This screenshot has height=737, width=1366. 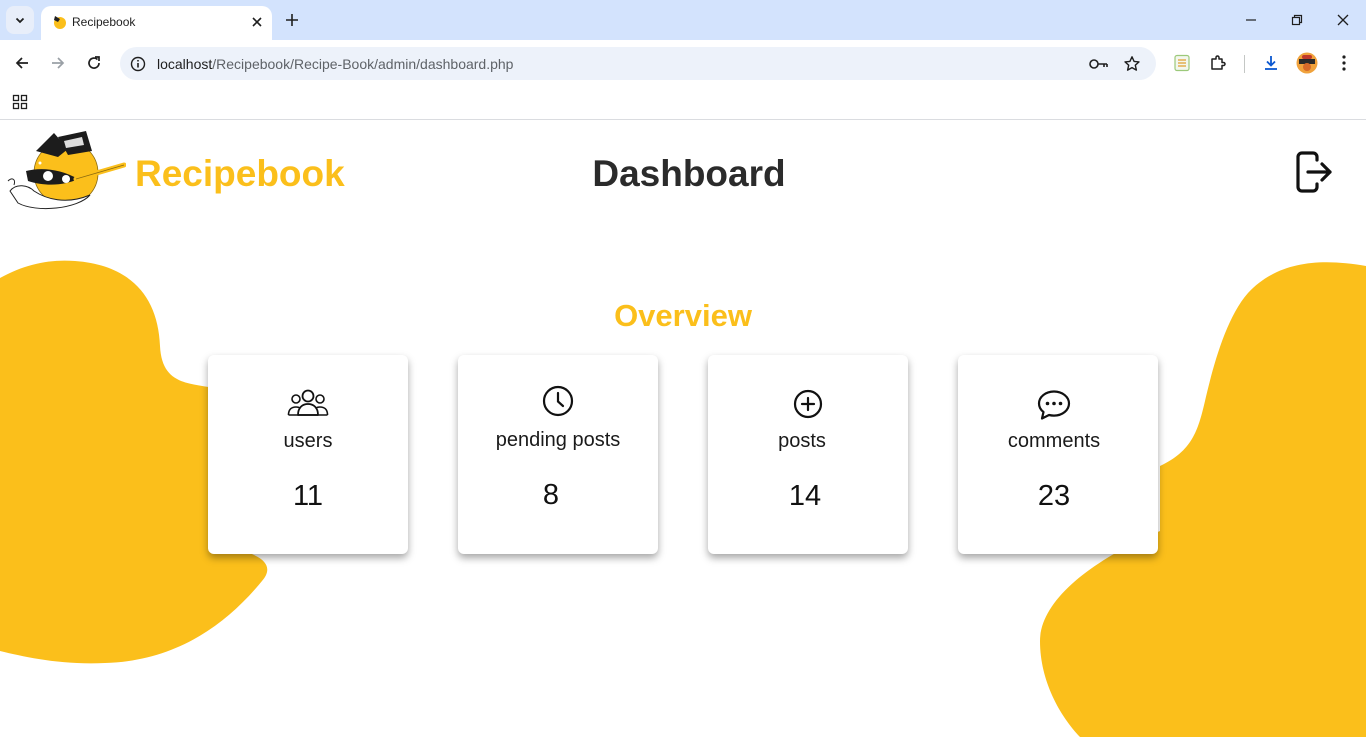 I want to click on card-label: users, so click(x=308, y=441).